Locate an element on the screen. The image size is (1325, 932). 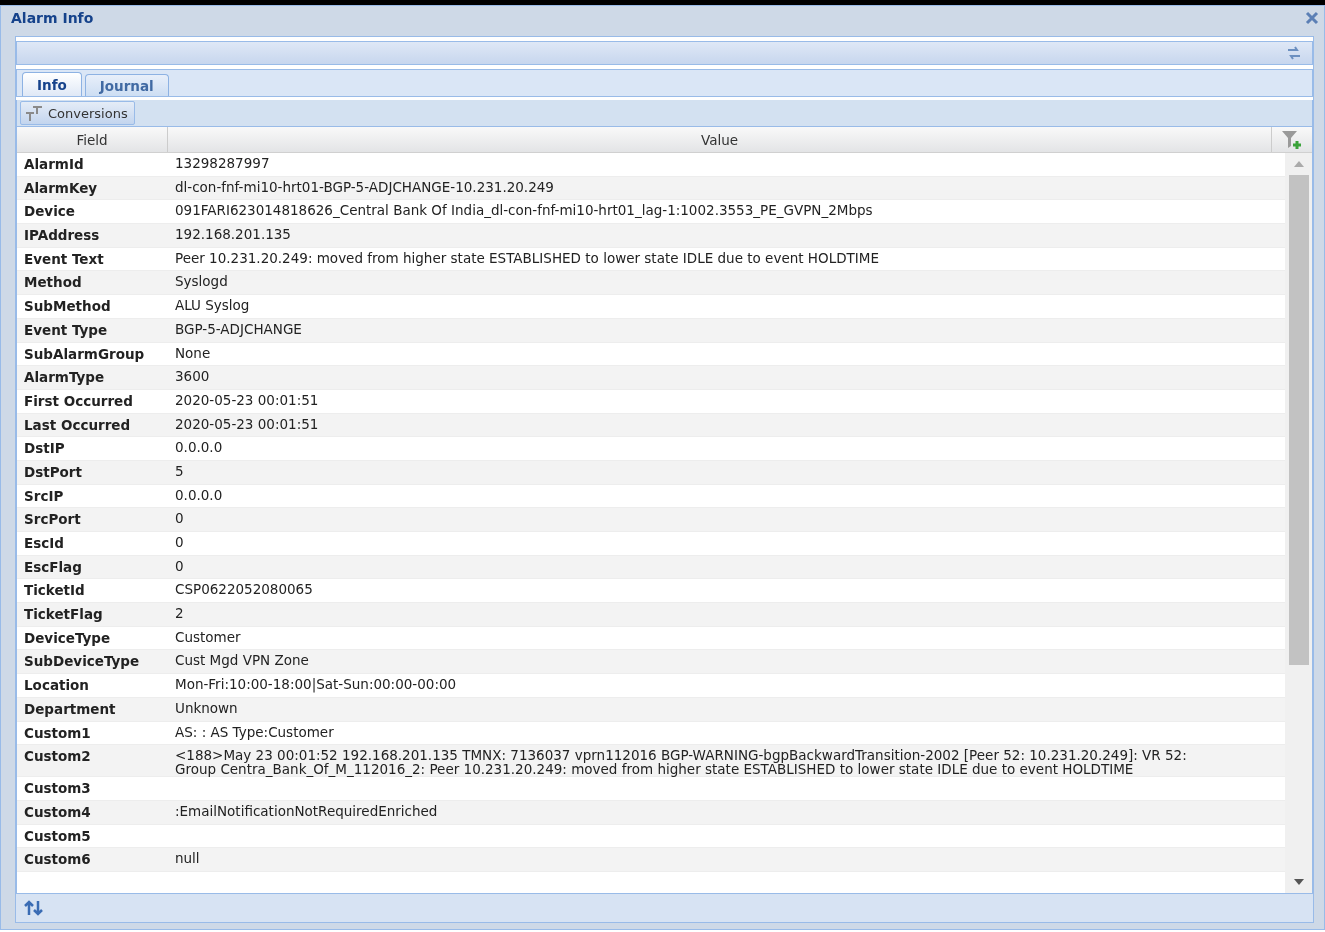
field-value: CSP0622052080065 is located at coordinates (244, 590).